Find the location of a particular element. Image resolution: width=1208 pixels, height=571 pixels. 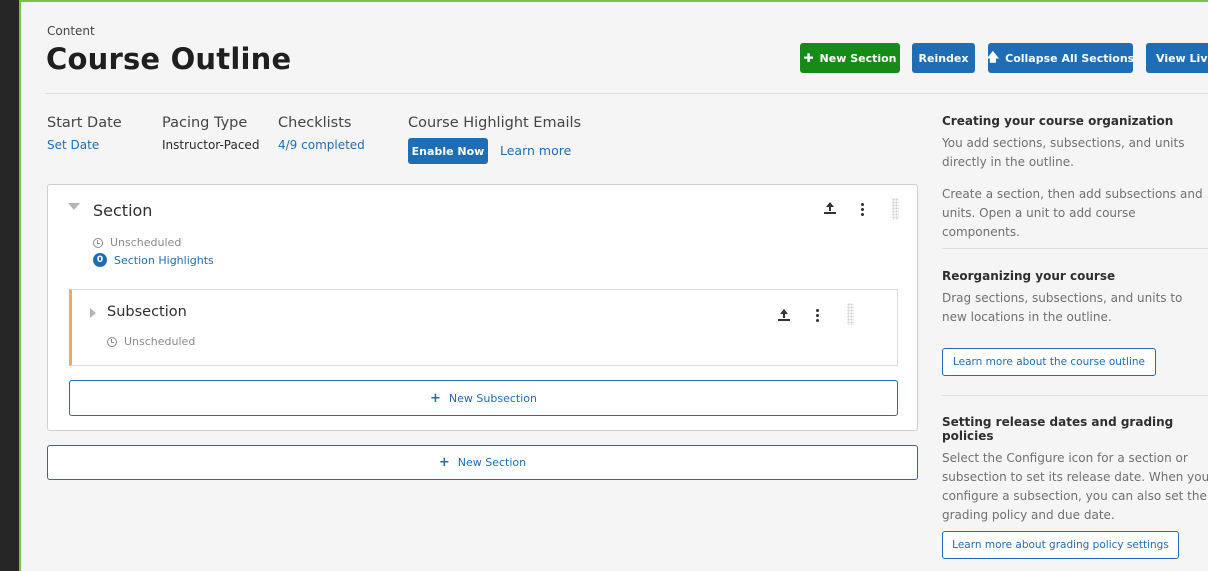

left-dark-strip is located at coordinates (9, 285).